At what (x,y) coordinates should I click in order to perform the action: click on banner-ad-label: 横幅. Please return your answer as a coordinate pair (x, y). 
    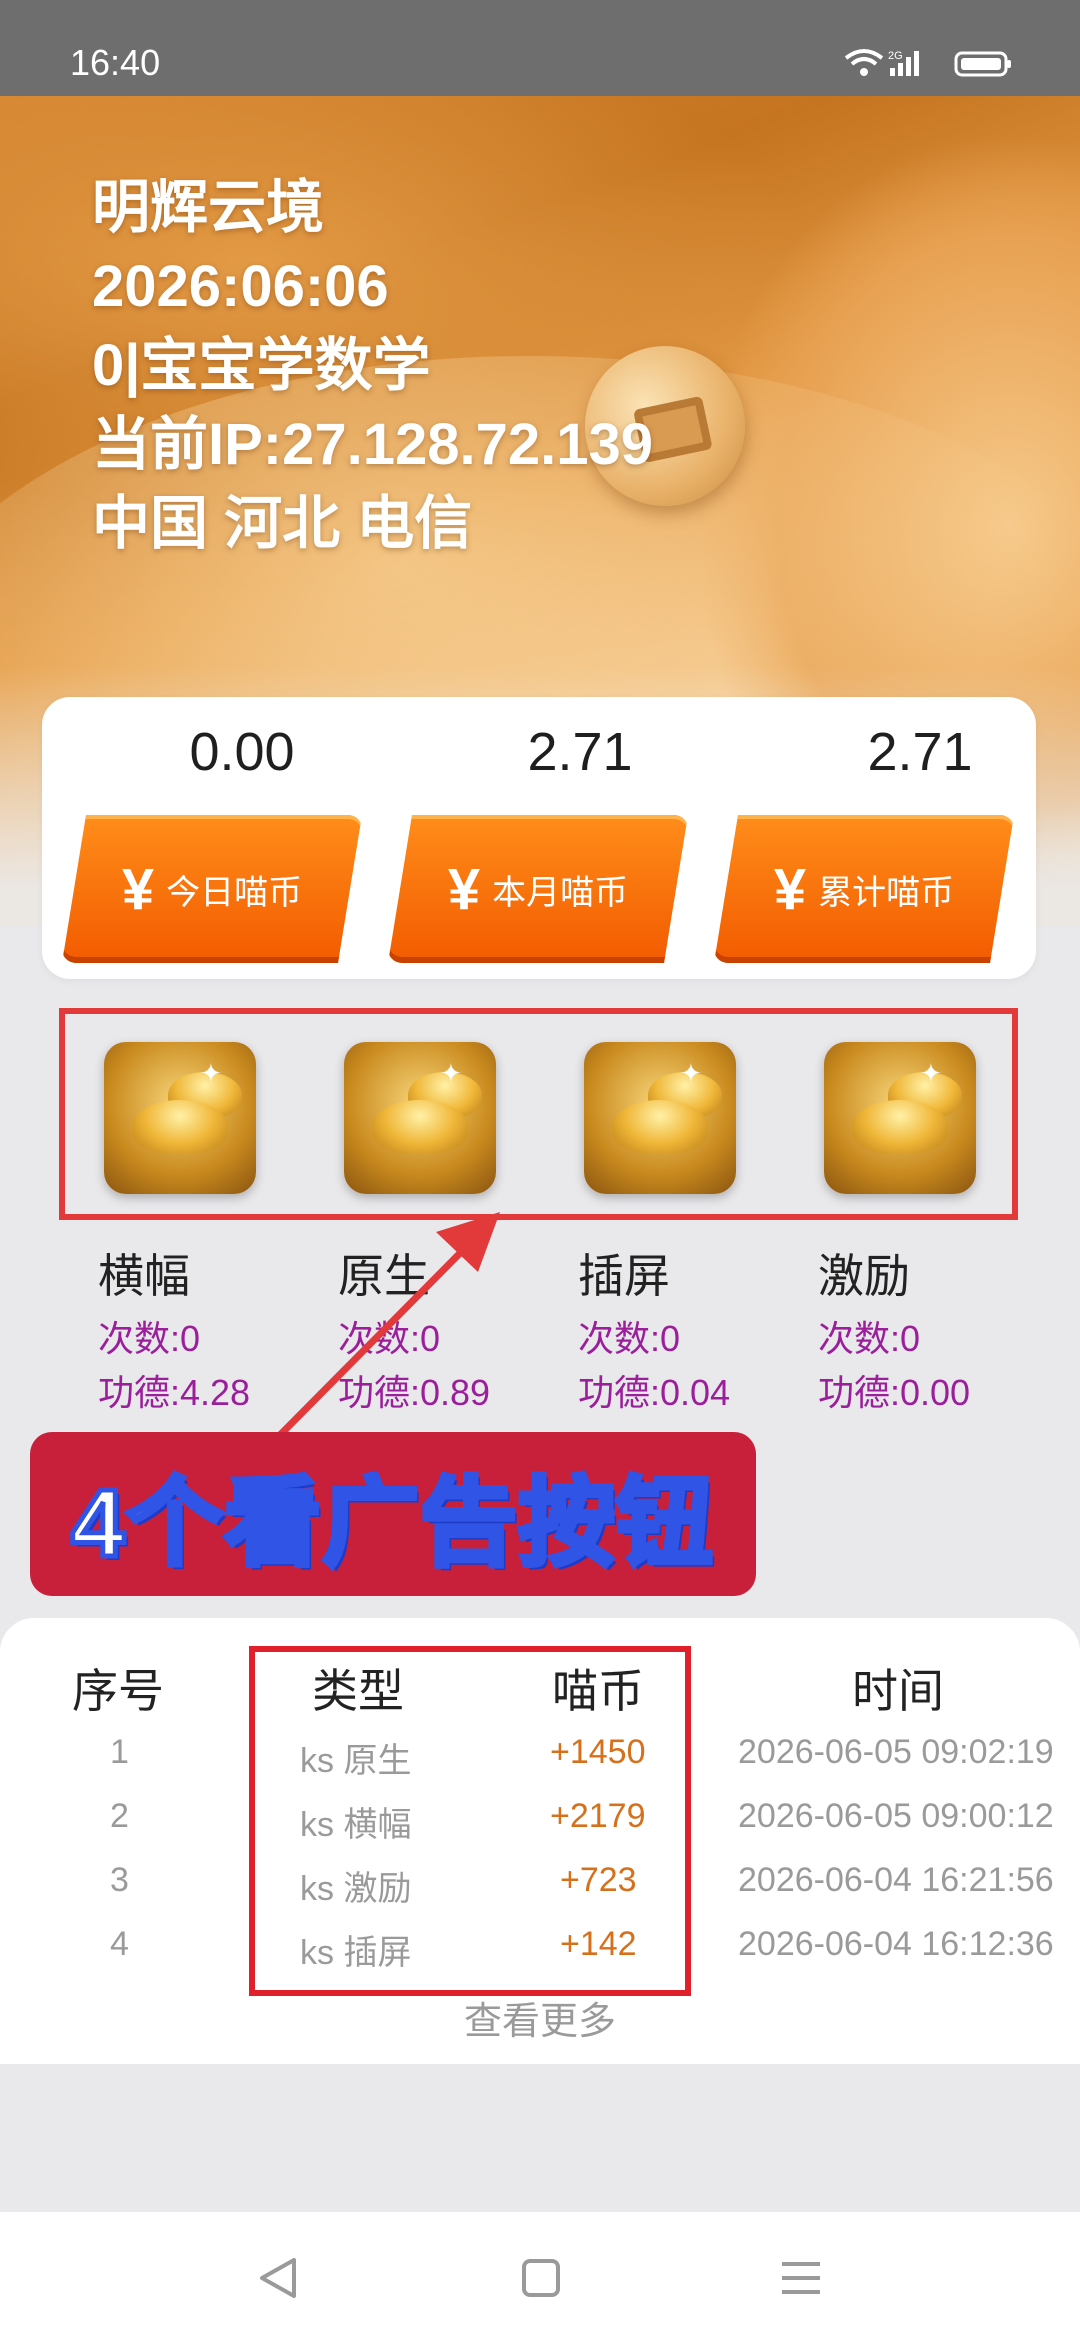
    Looking at the image, I should click on (144, 1276).